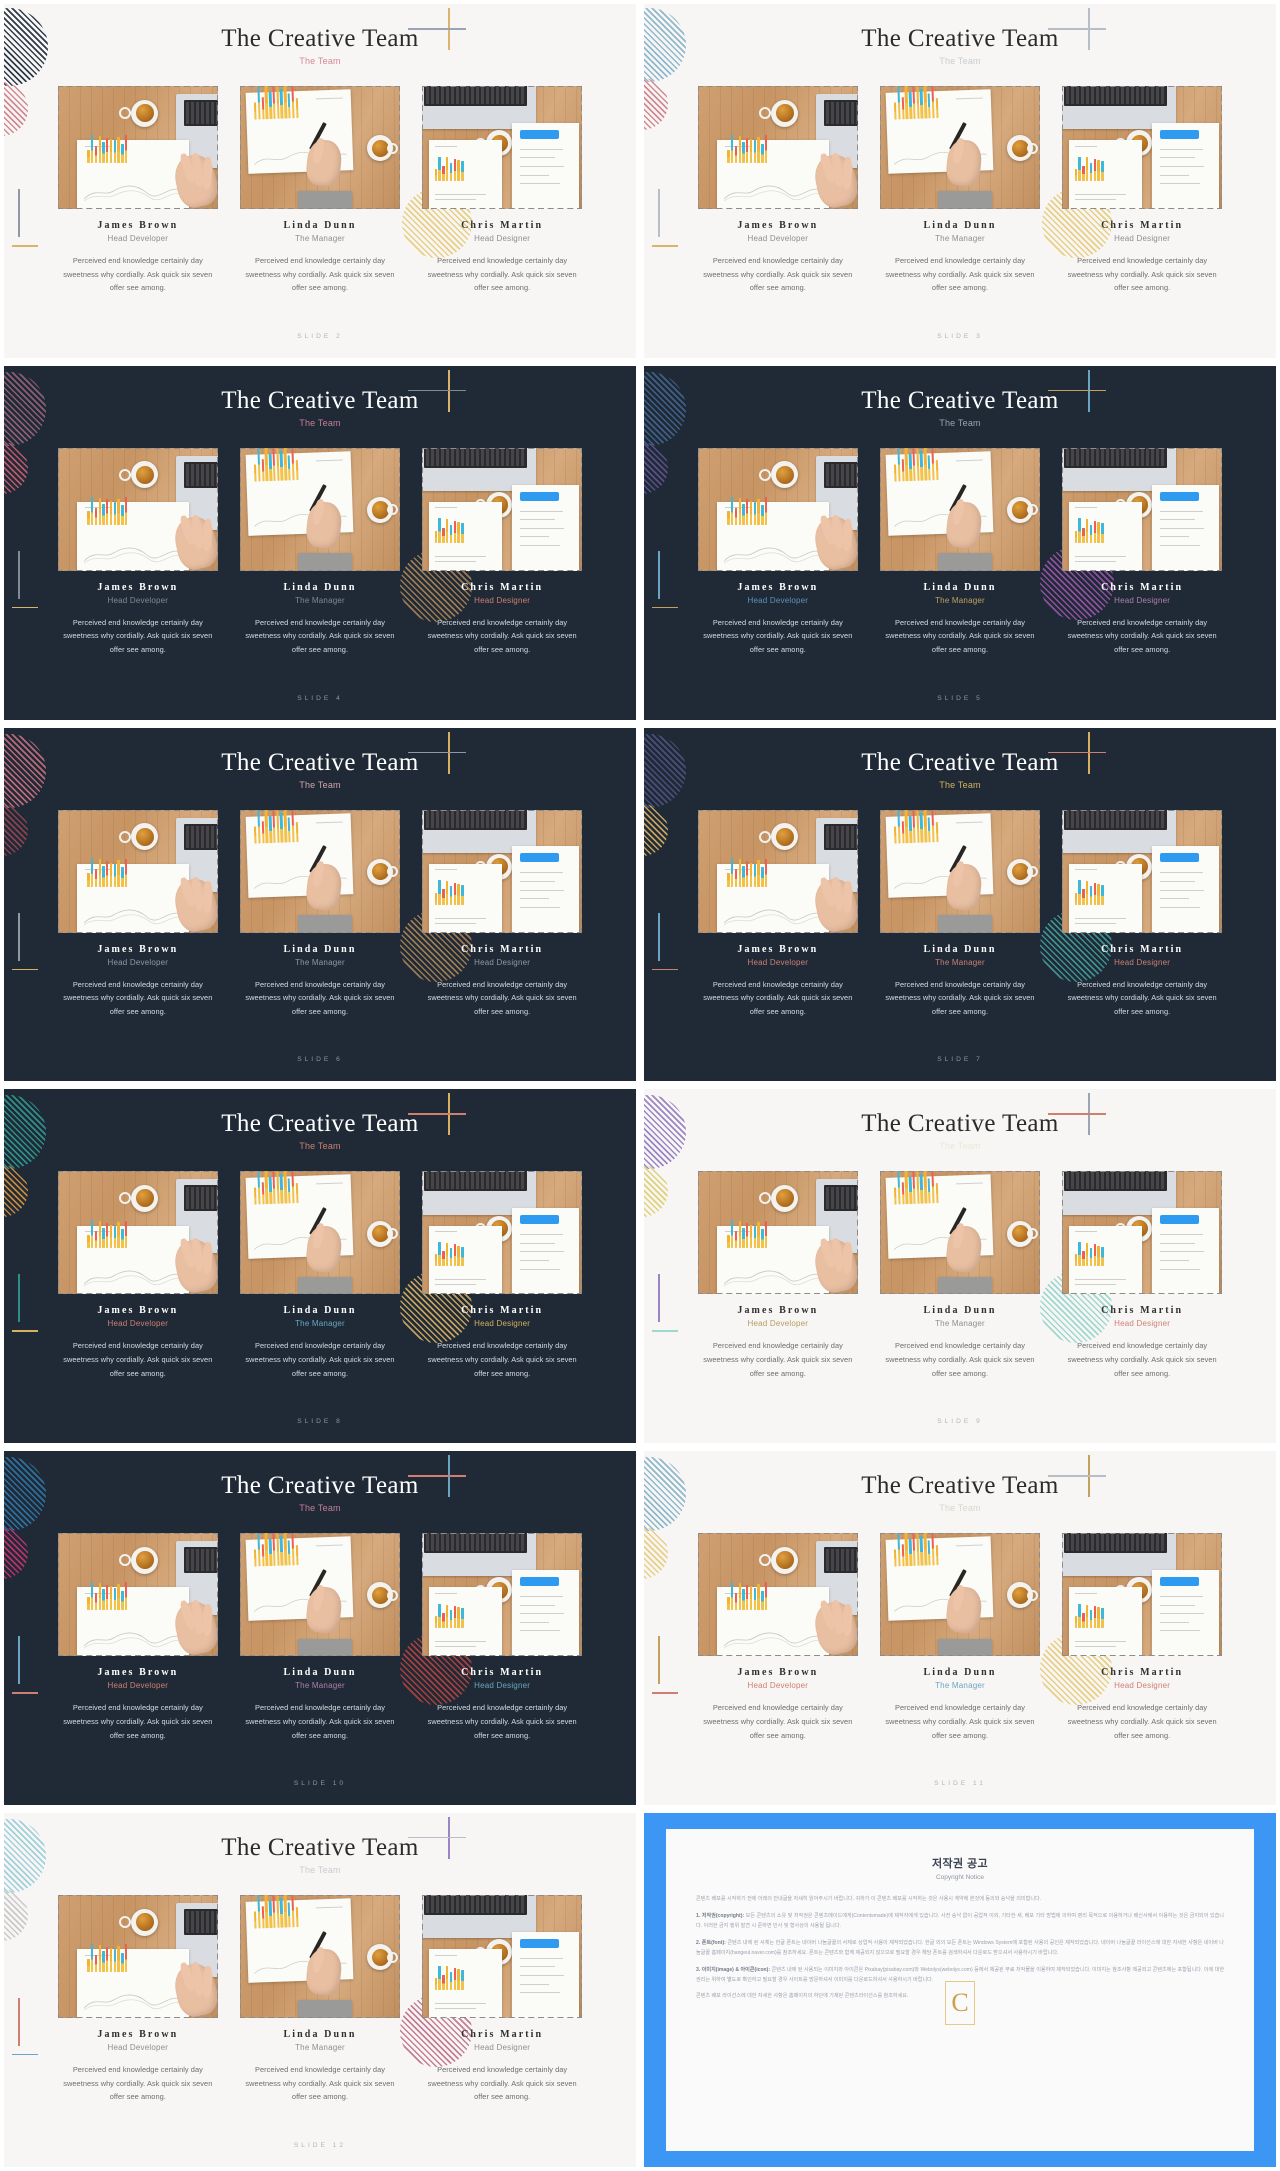 The width and height of the screenshot is (1280, 2171). I want to click on slide-number: SLIDE 5, so click(960, 698).